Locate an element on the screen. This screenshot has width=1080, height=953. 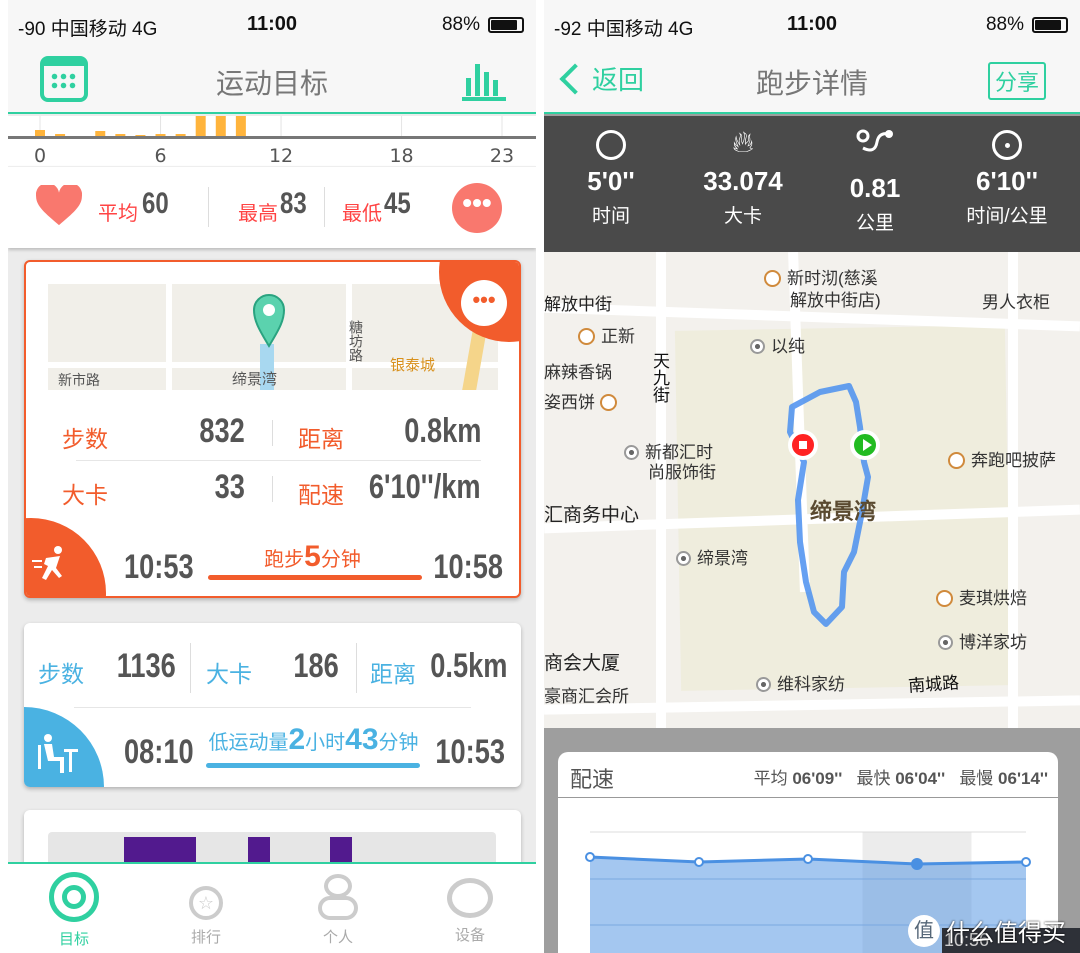
min-label: 最低 is located at coordinates (362, 214).